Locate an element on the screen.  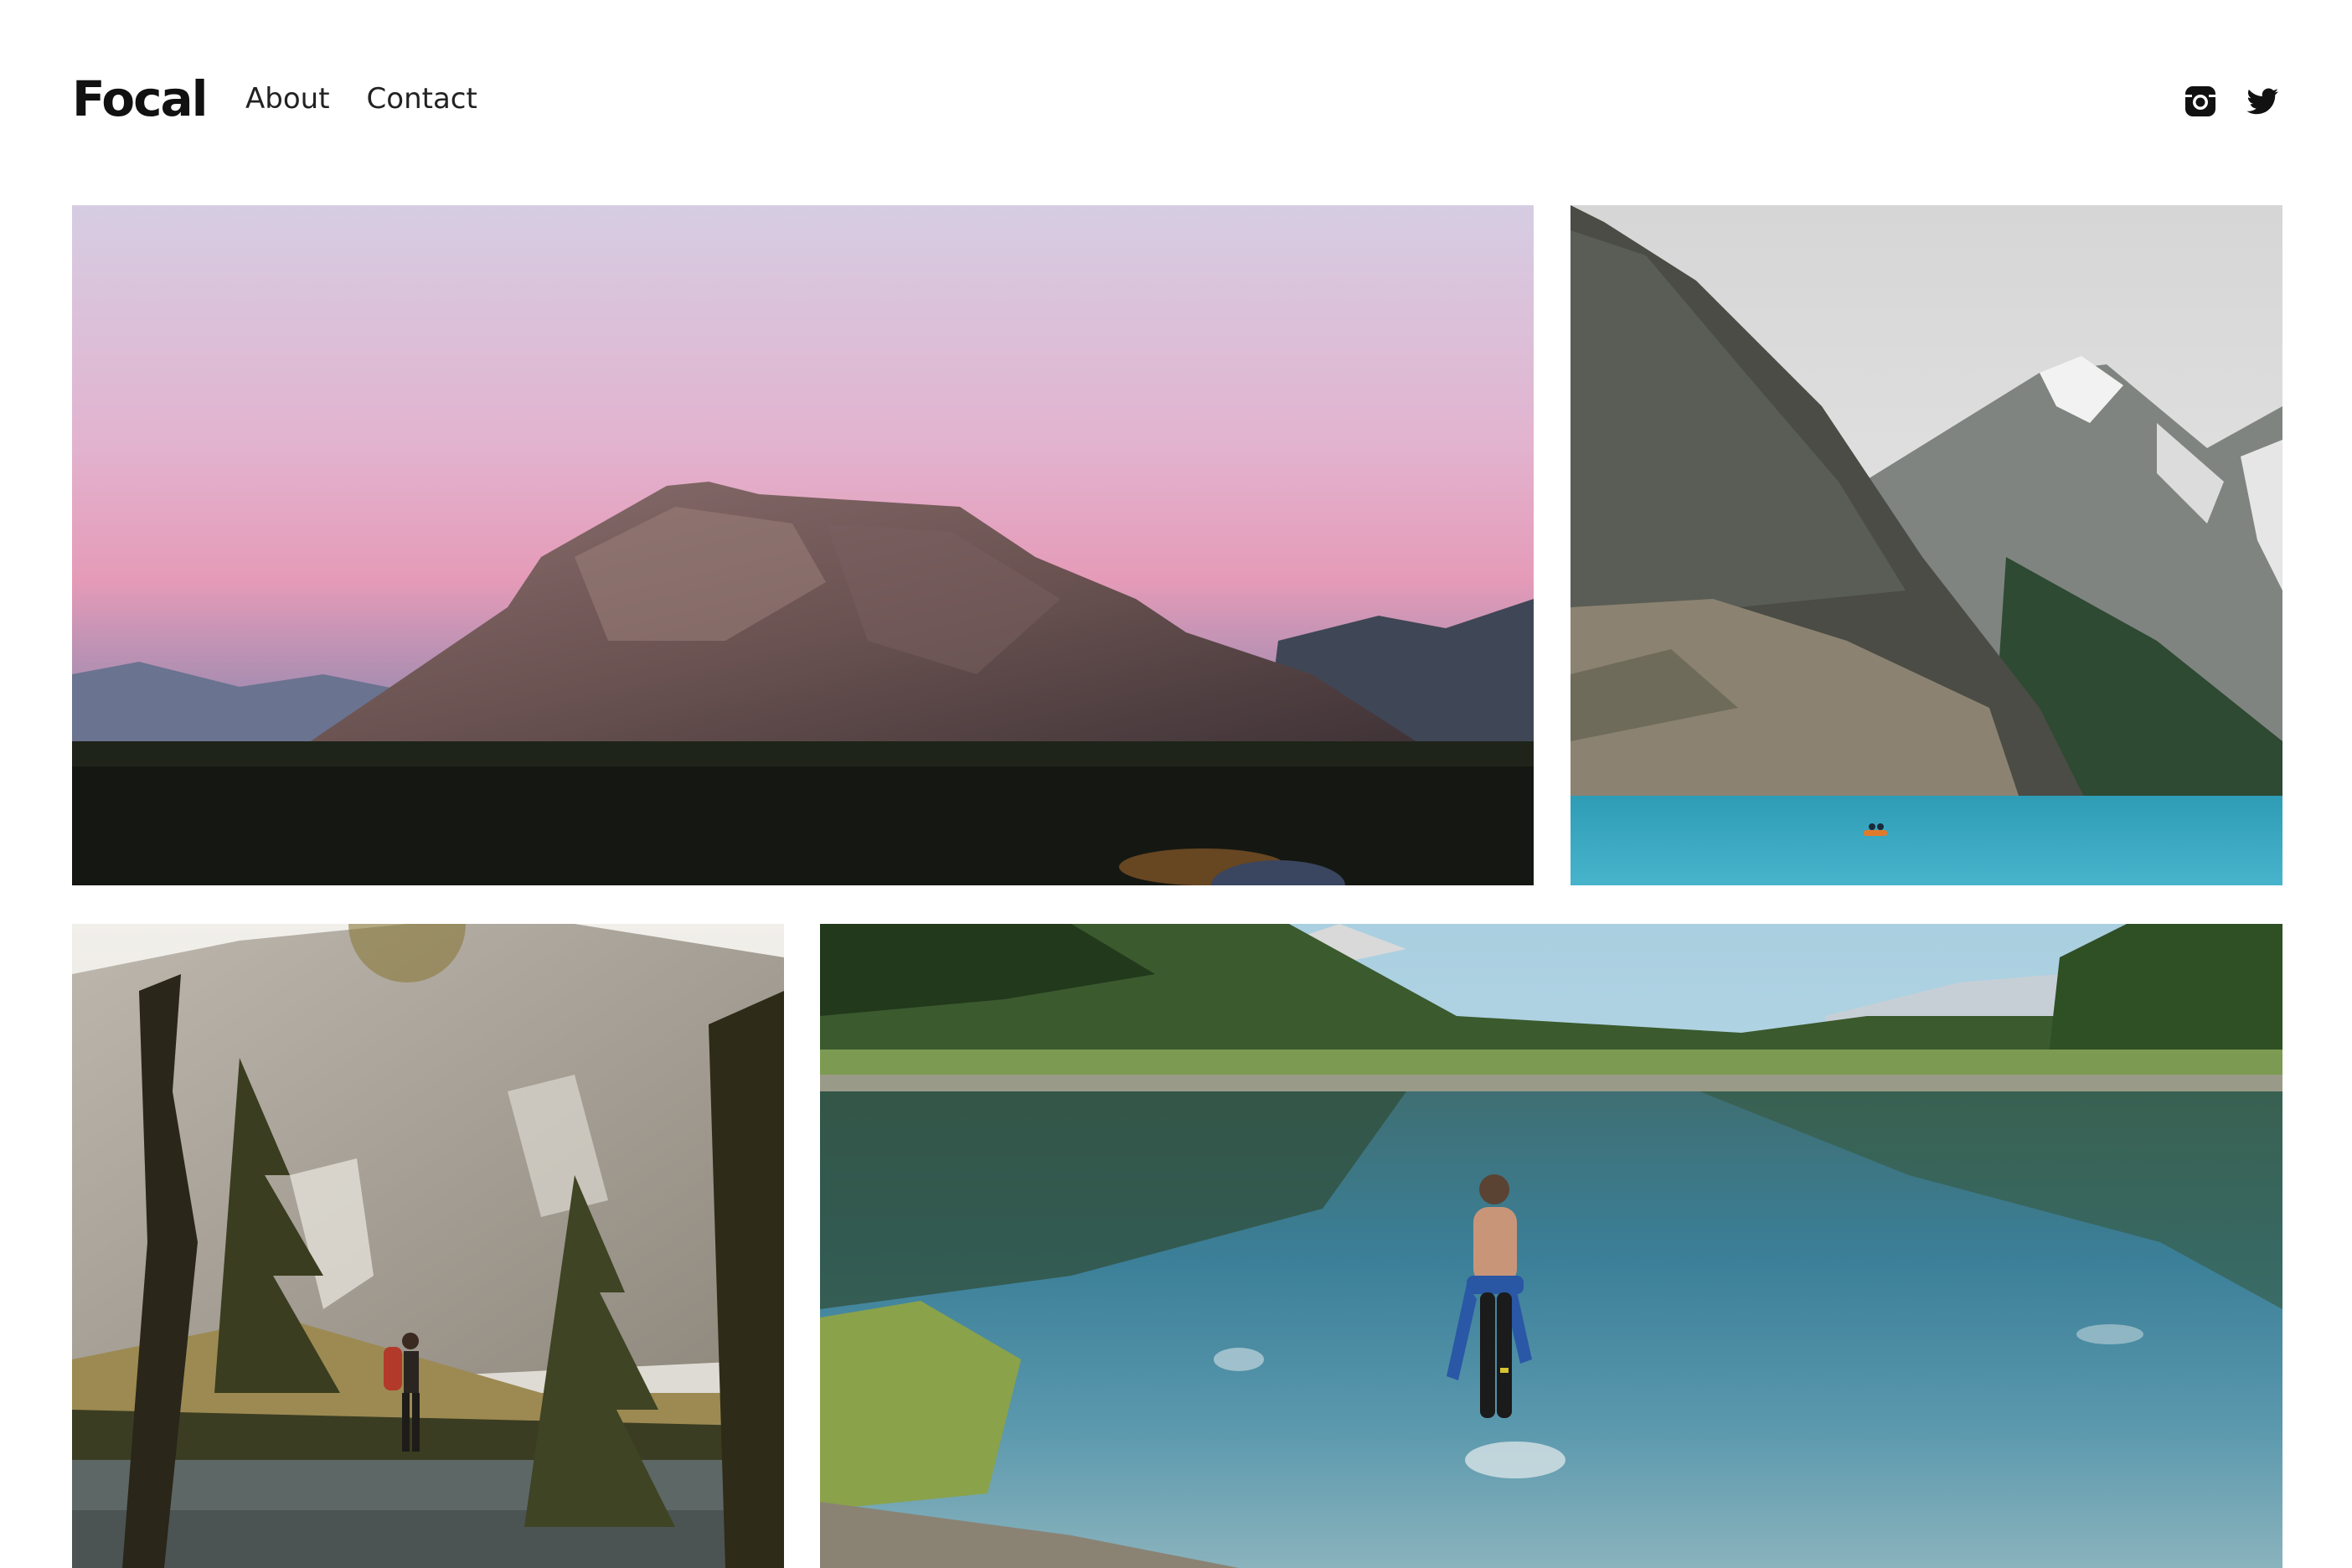
nav-link-about: About is located at coordinates (287, 99).